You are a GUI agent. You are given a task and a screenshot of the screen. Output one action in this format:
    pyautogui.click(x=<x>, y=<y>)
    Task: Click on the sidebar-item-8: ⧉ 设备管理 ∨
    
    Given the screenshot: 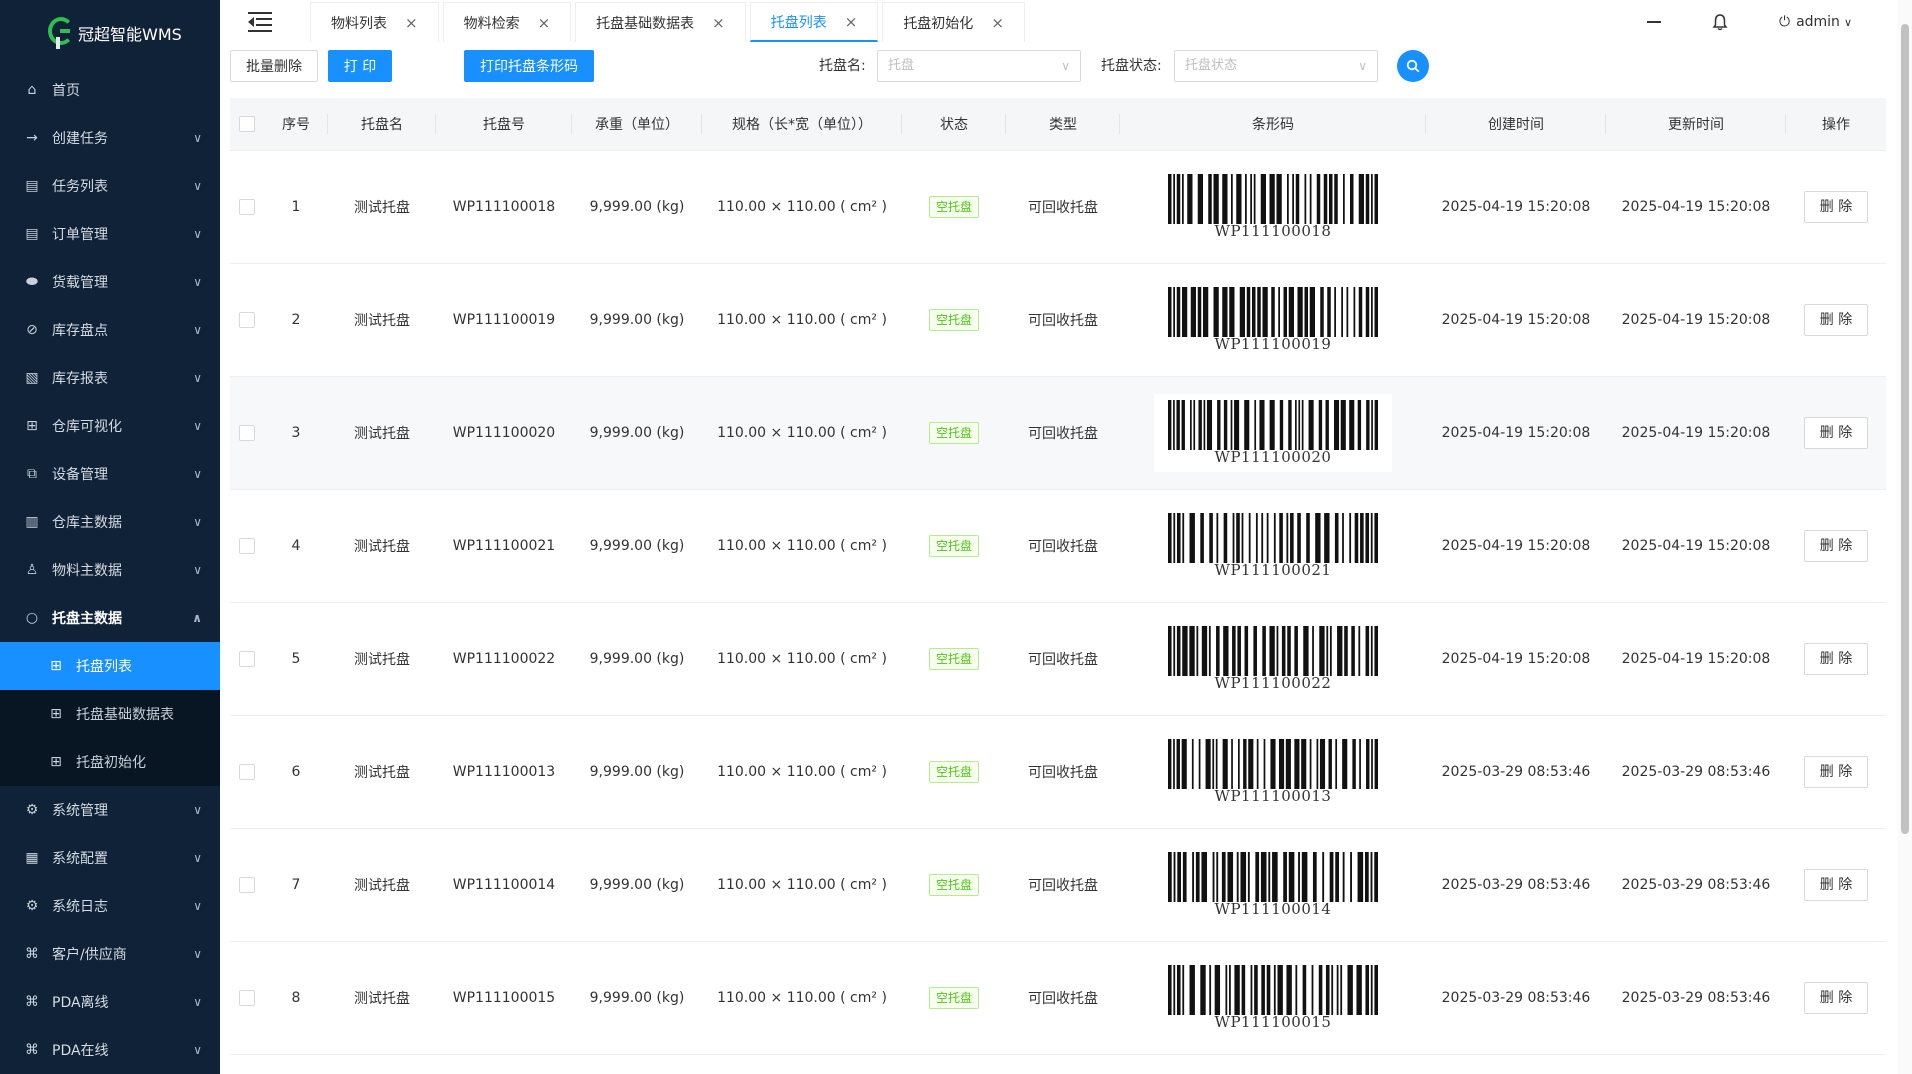 What is the action you would take?
    pyautogui.click(x=110, y=474)
    